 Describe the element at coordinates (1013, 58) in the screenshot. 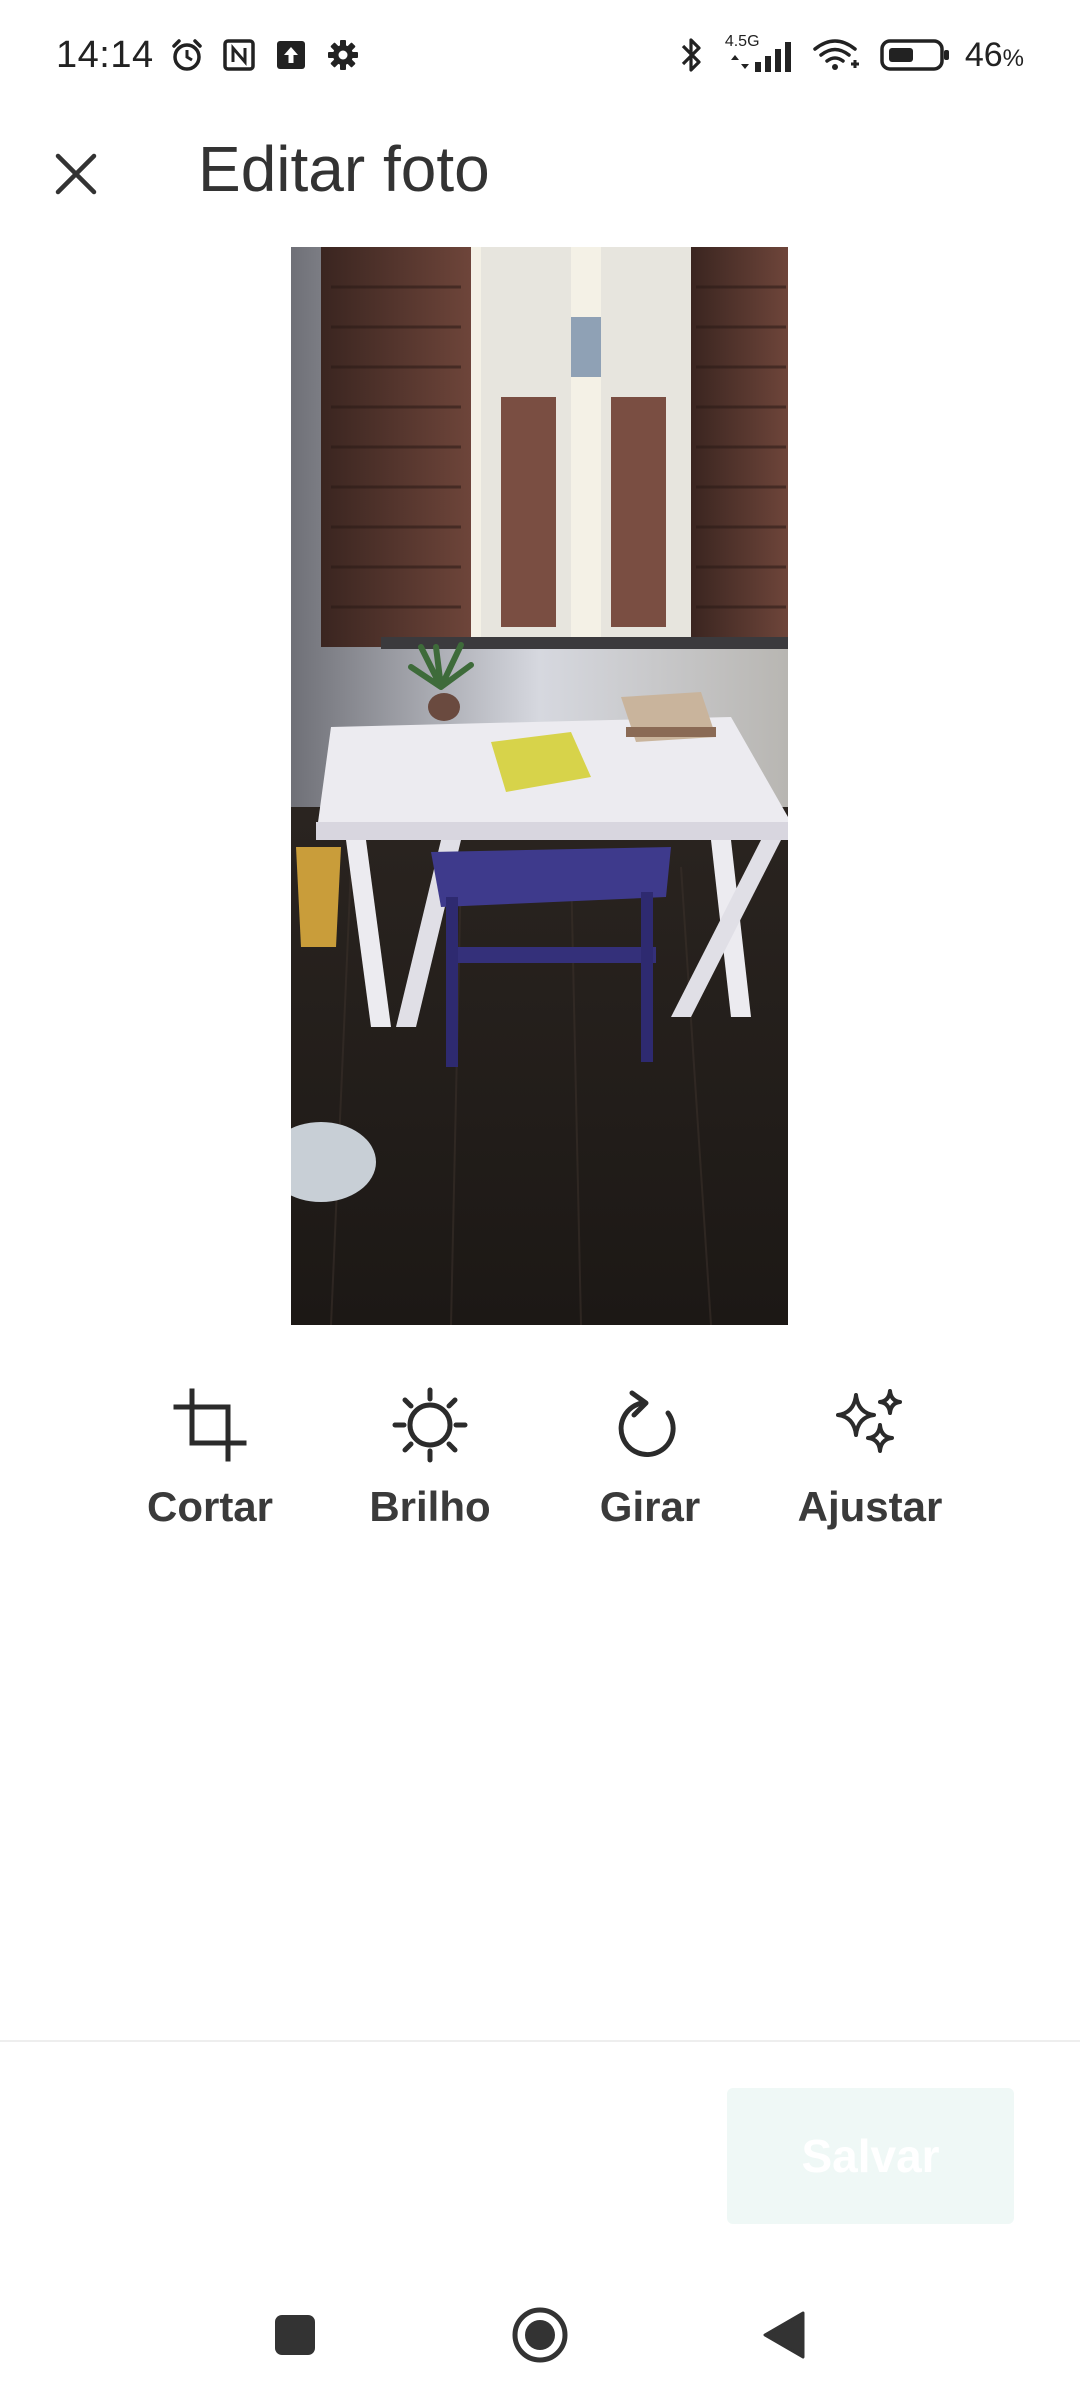

I see `battery-unit: %` at that location.